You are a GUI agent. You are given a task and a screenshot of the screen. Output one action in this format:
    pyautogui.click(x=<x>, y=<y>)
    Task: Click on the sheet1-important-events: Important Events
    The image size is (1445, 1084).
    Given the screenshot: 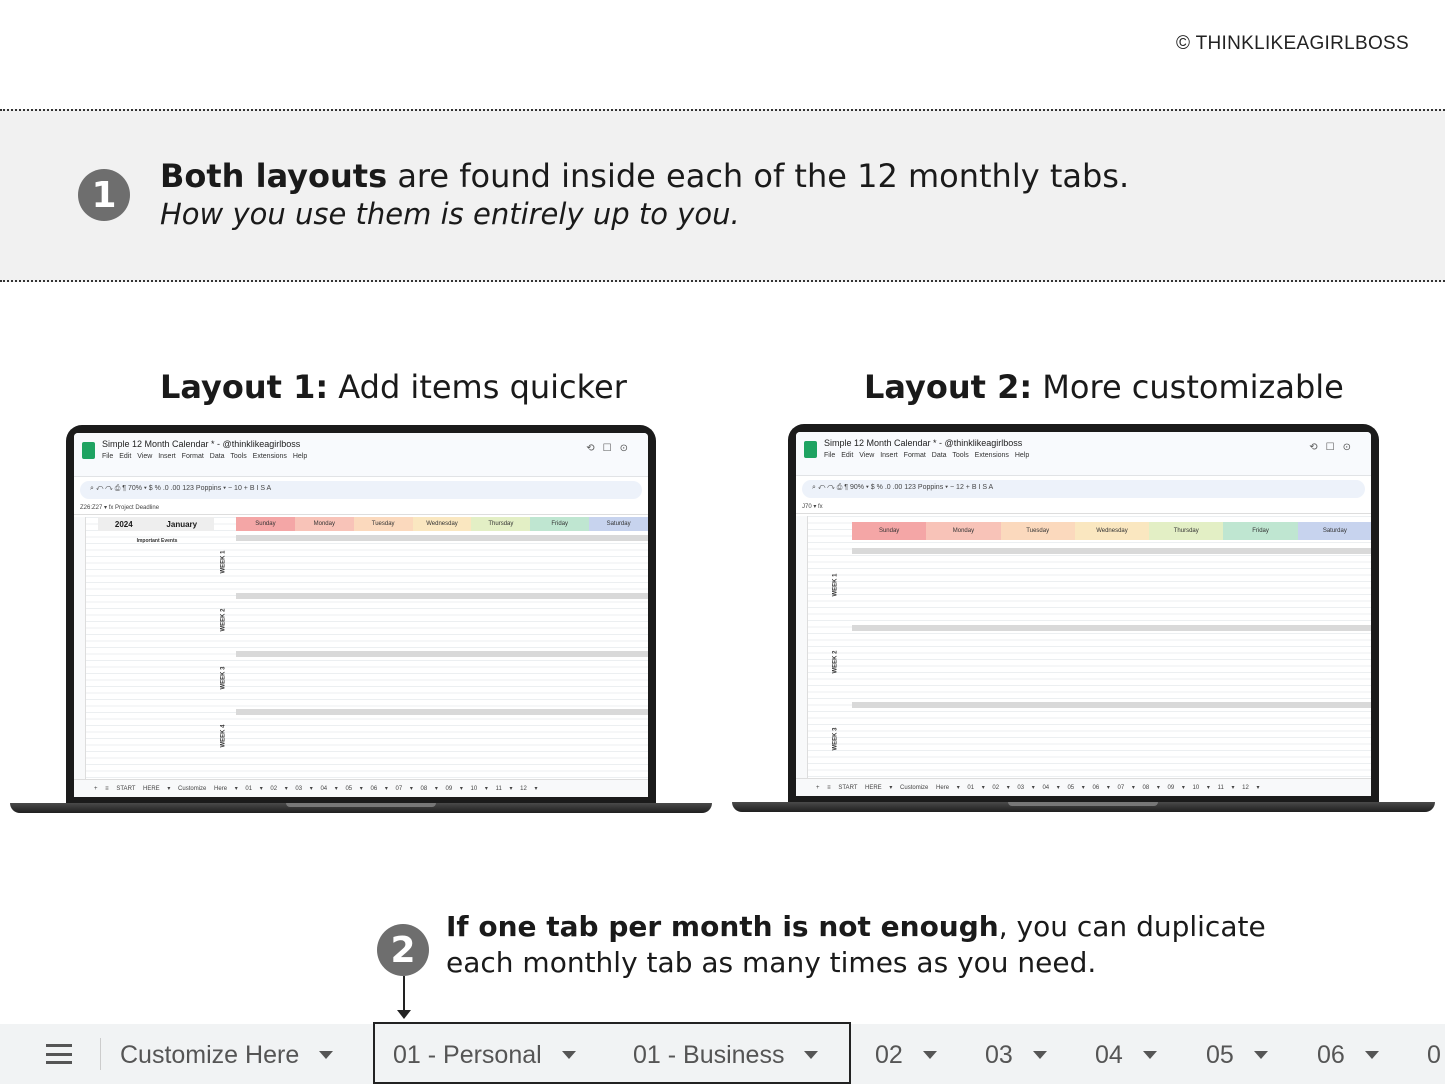 What is the action you would take?
    pyautogui.click(x=157, y=541)
    